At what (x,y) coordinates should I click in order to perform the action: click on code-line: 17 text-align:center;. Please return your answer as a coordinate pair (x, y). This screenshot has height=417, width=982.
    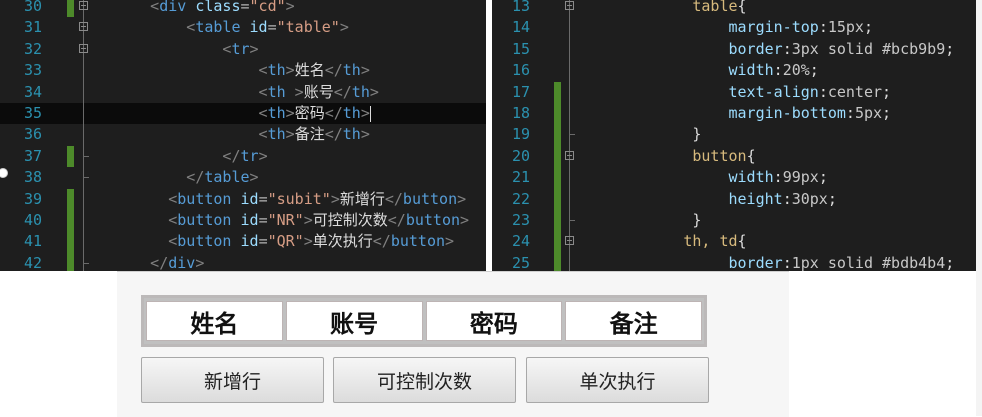
    Looking at the image, I should click on (734, 92).